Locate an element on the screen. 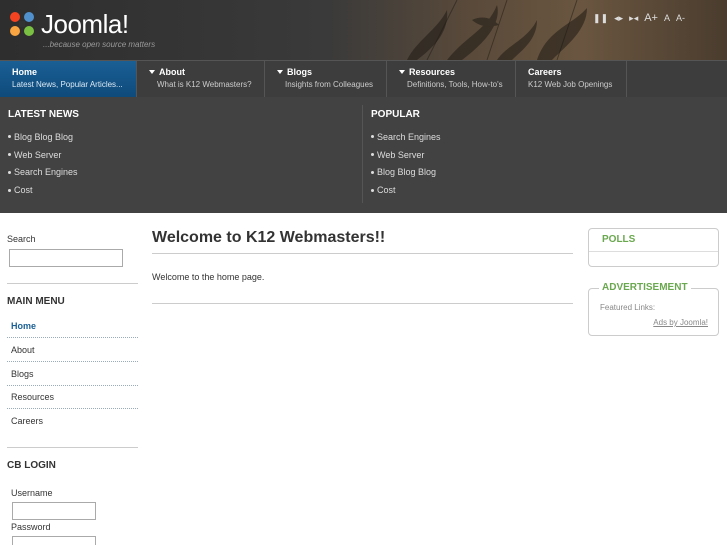  popular-item: Web Server is located at coordinates (406, 155).